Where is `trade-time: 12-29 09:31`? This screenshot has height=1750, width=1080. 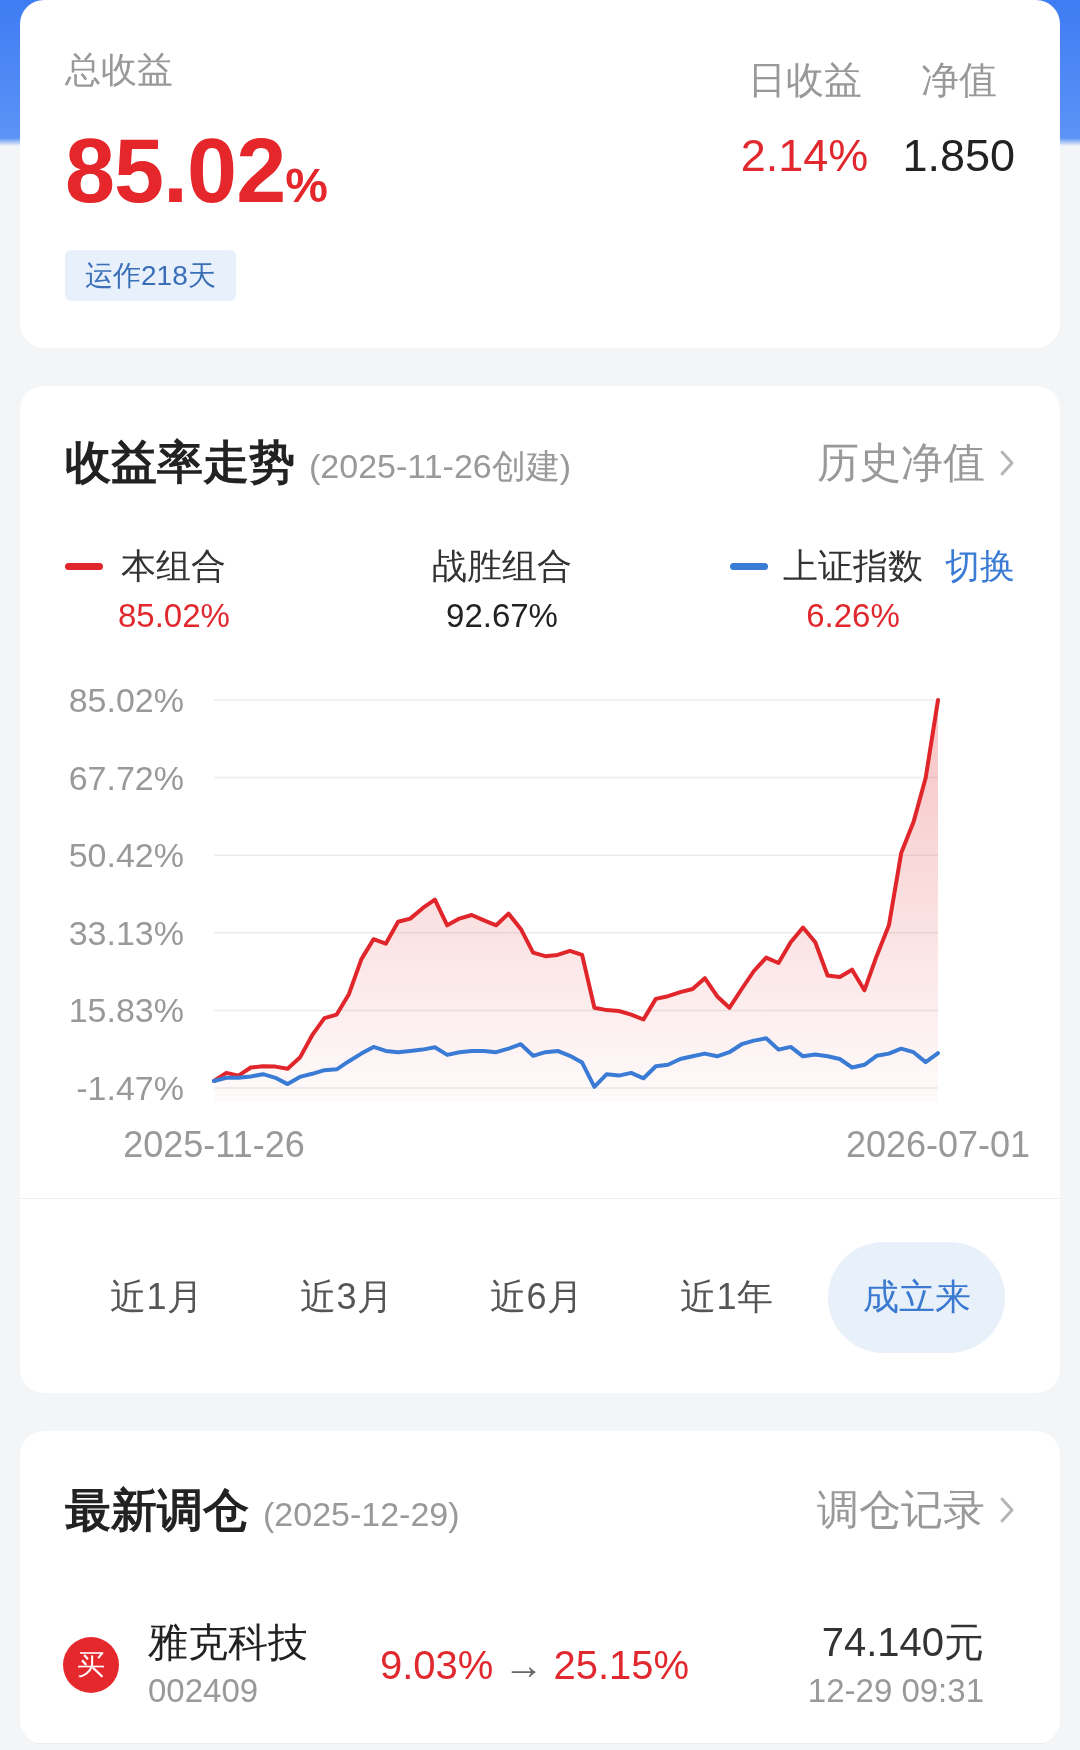
trade-time: 12-29 09:31 is located at coordinates (895, 1691).